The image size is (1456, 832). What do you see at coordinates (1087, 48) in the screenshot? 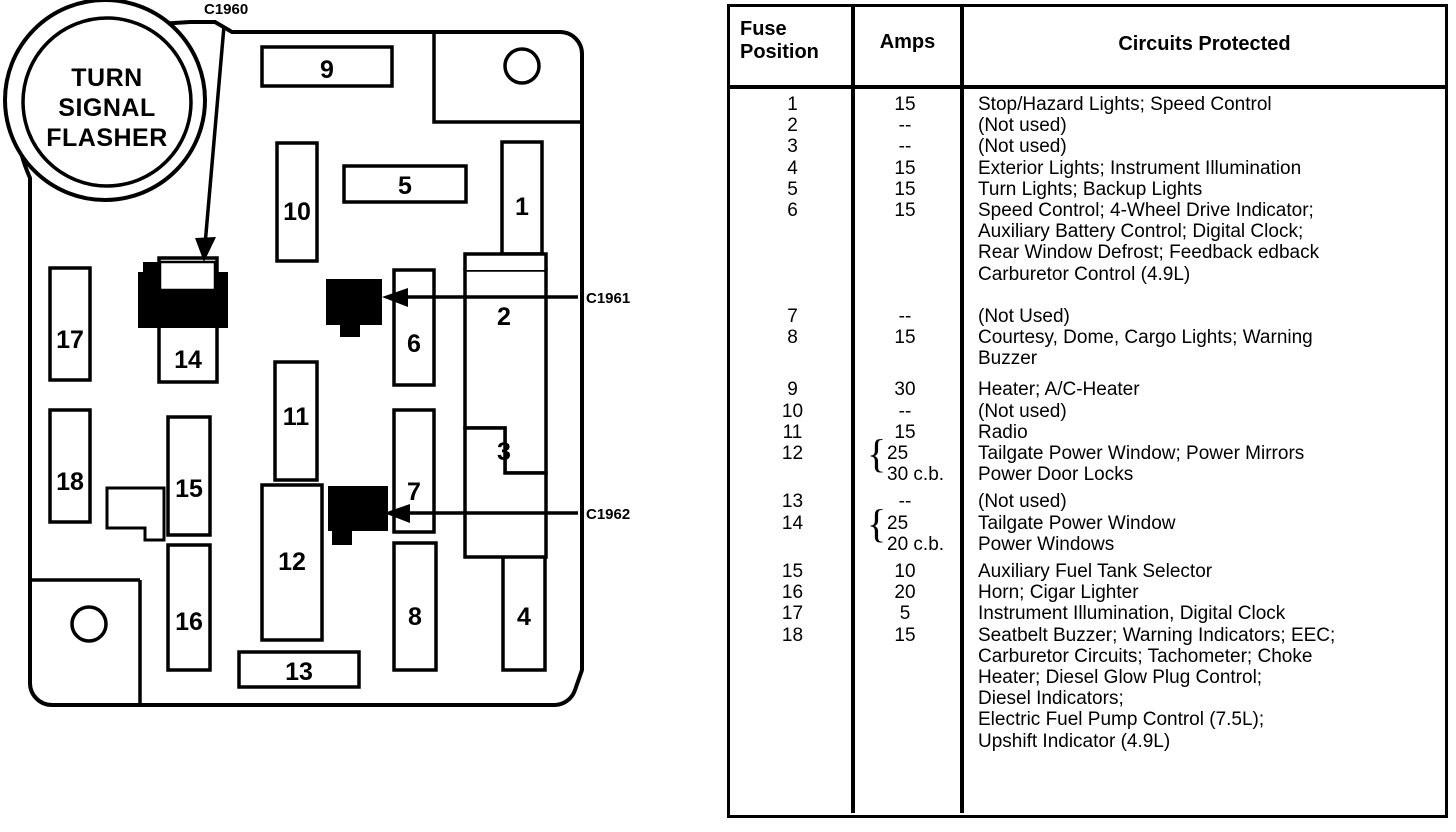
I see `table-header-row: Fuse Position Amps Circuits Protected` at bounding box center [1087, 48].